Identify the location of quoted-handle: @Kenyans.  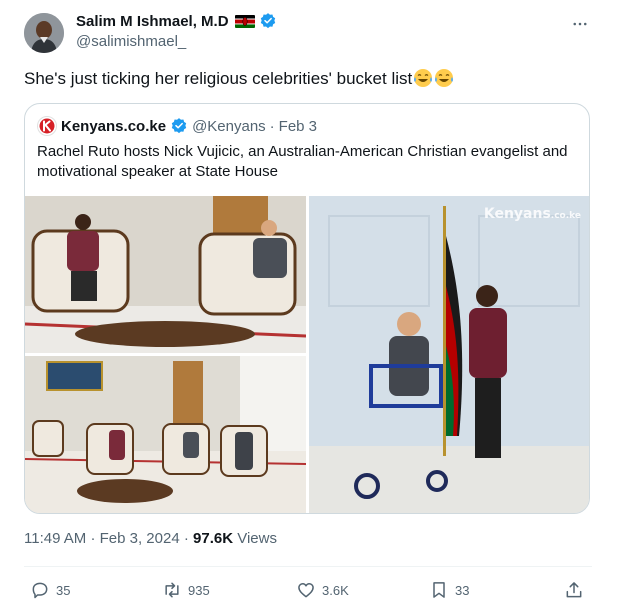
(229, 126).